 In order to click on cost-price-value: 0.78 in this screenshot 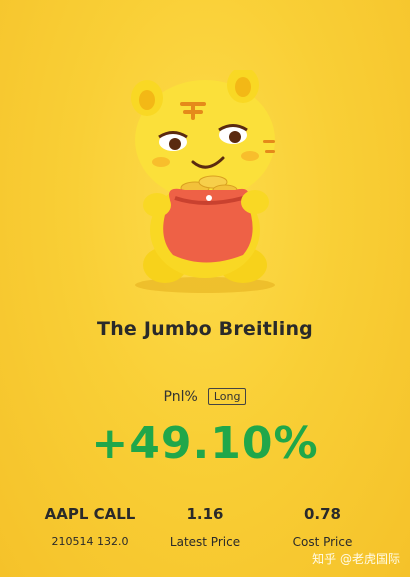, I will do `click(322, 514)`.